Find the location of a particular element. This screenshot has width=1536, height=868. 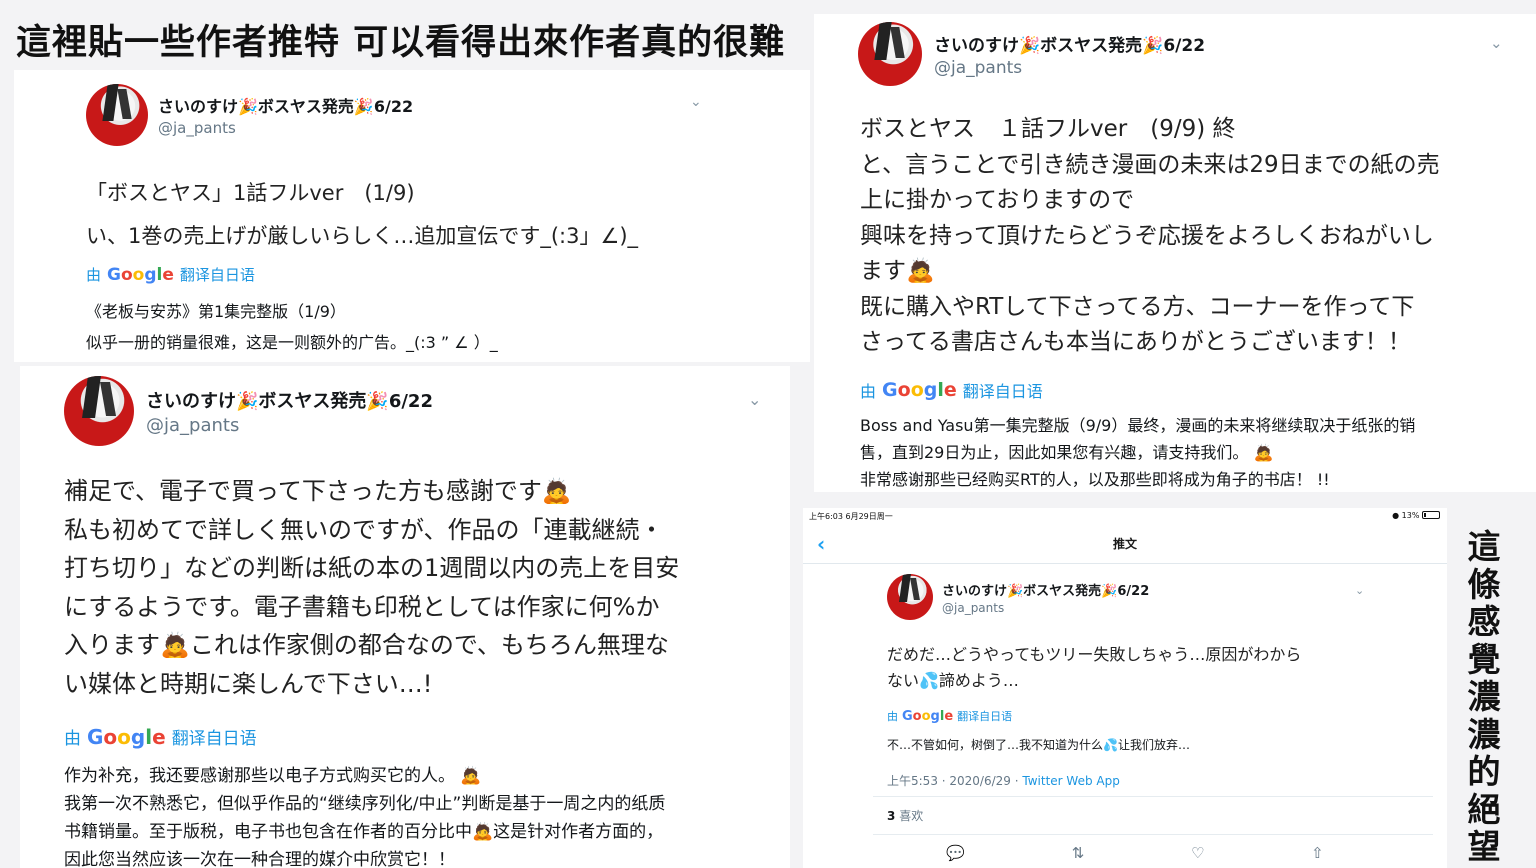

tweet-actions: 💬 ⇅ ♡ ⇧ is located at coordinates (1125, 853).